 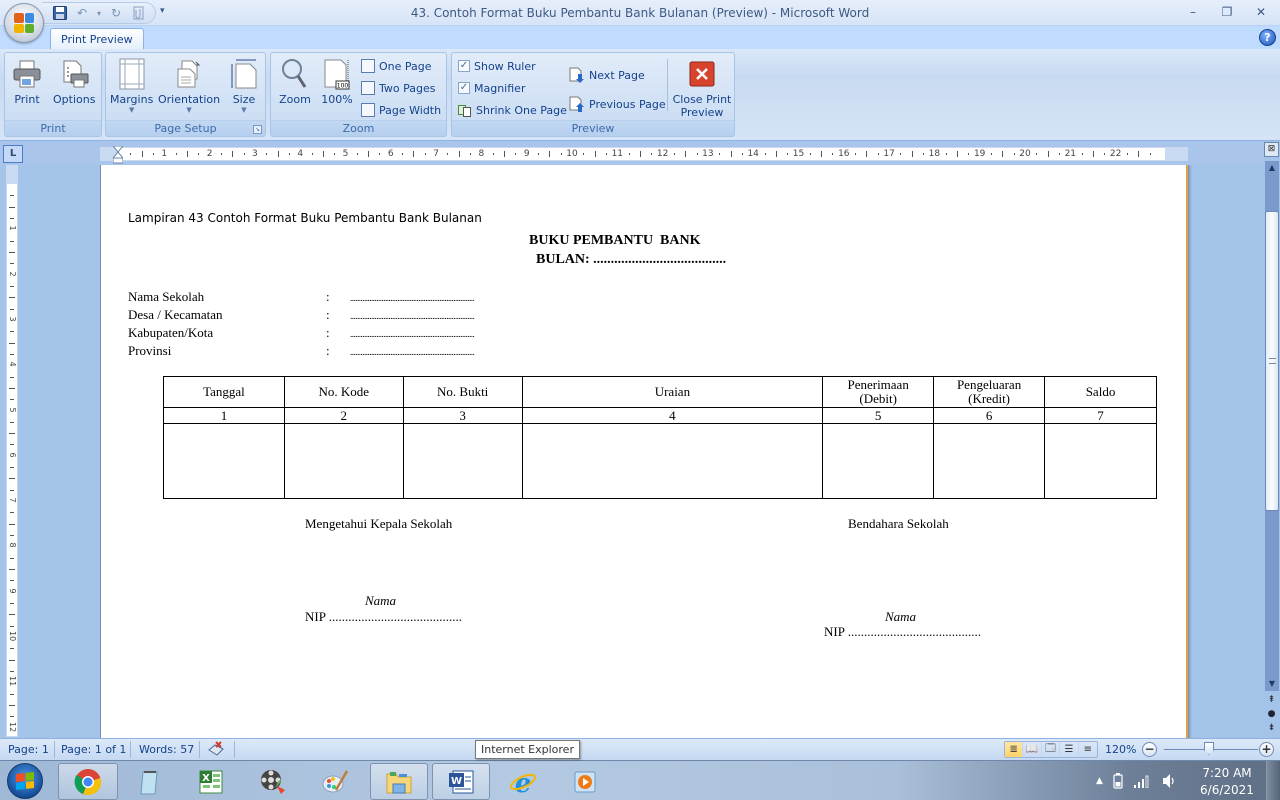 I want to click on scroll-down-arrow-icon: ▼, so click(x=1272, y=684).